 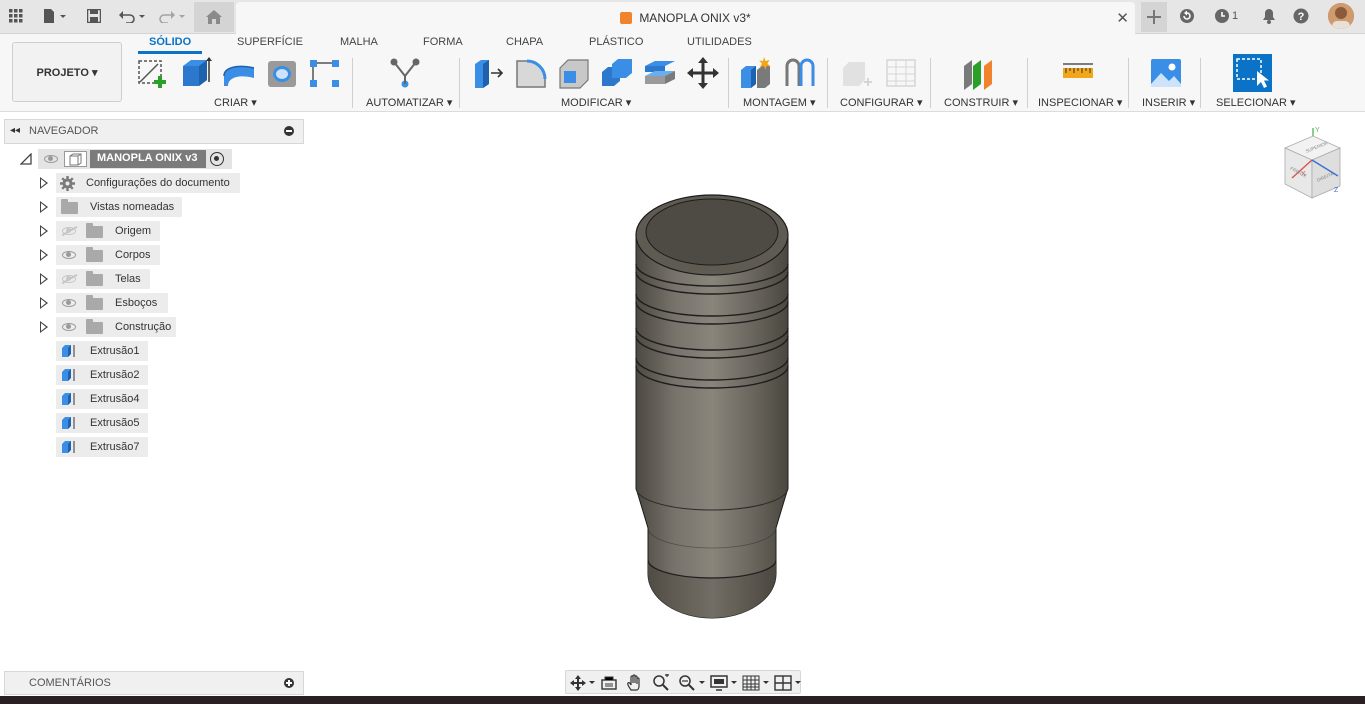 I want to click on viewports-icon, so click(x=788, y=683).